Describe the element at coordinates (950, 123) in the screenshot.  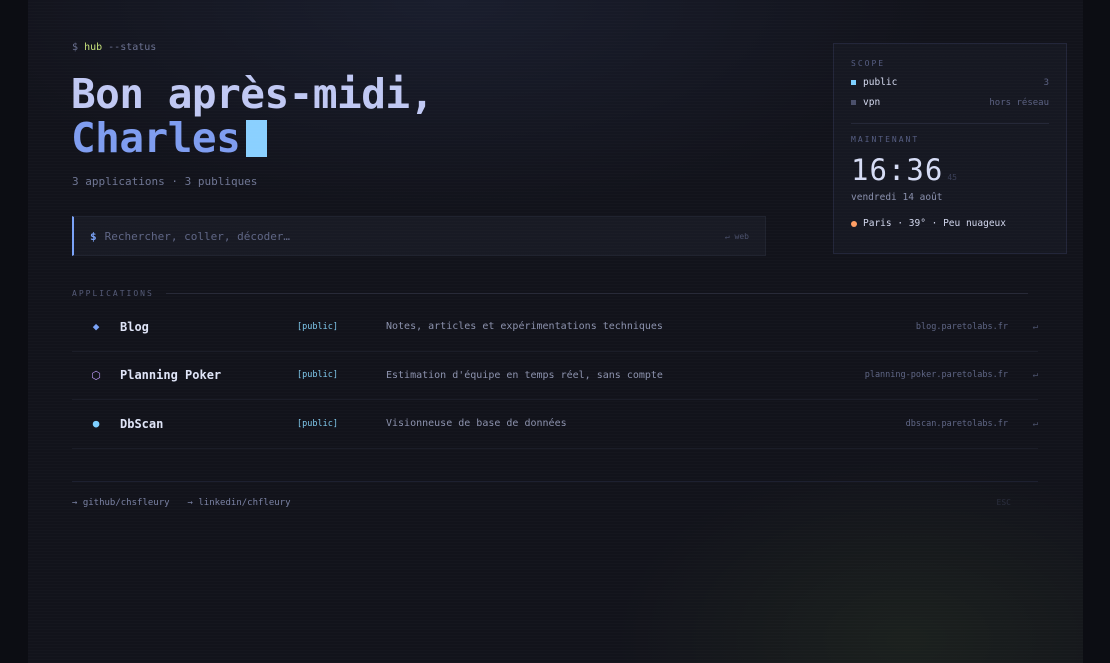
I see `panel-divider` at that location.